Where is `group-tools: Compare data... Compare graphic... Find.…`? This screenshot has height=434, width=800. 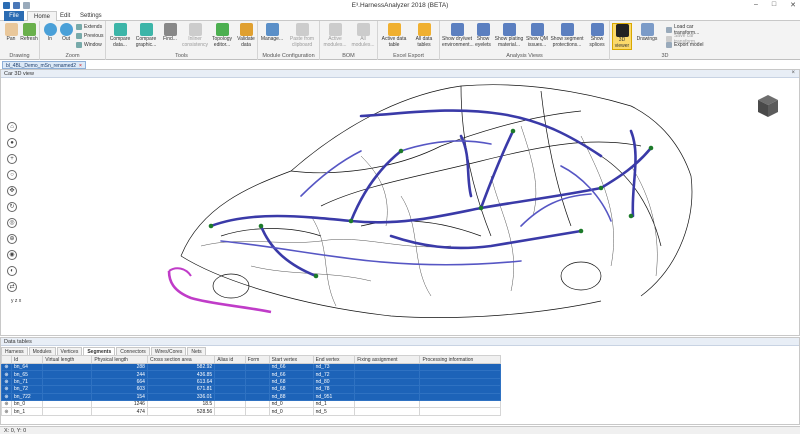
group-tools: Compare data... Compare graphic... Find.… is located at coordinates (182, 40).